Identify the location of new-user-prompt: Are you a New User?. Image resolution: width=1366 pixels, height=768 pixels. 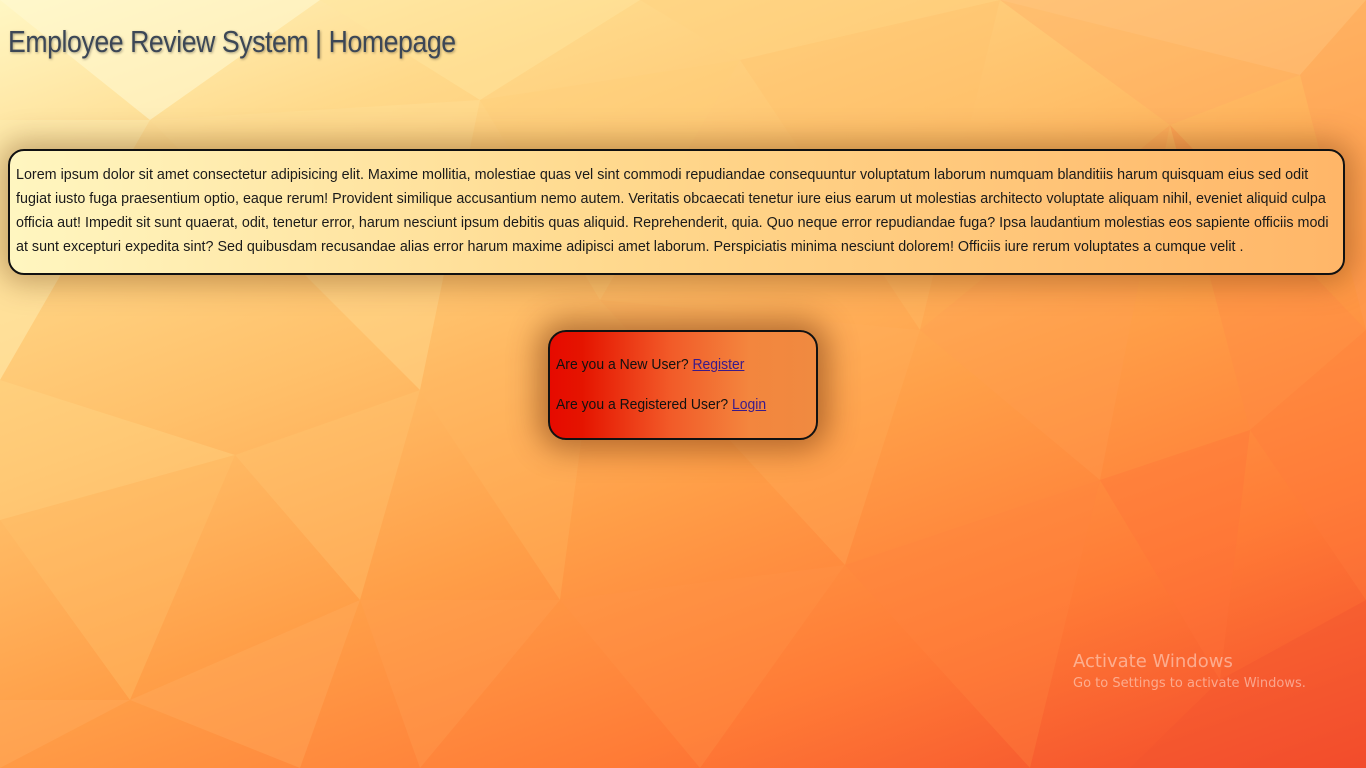
(622, 364).